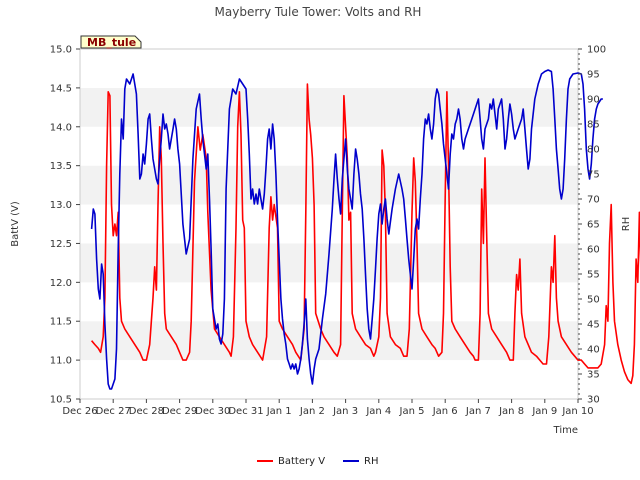  I want to click on y-right-tick-label: 85, so click(593, 125).